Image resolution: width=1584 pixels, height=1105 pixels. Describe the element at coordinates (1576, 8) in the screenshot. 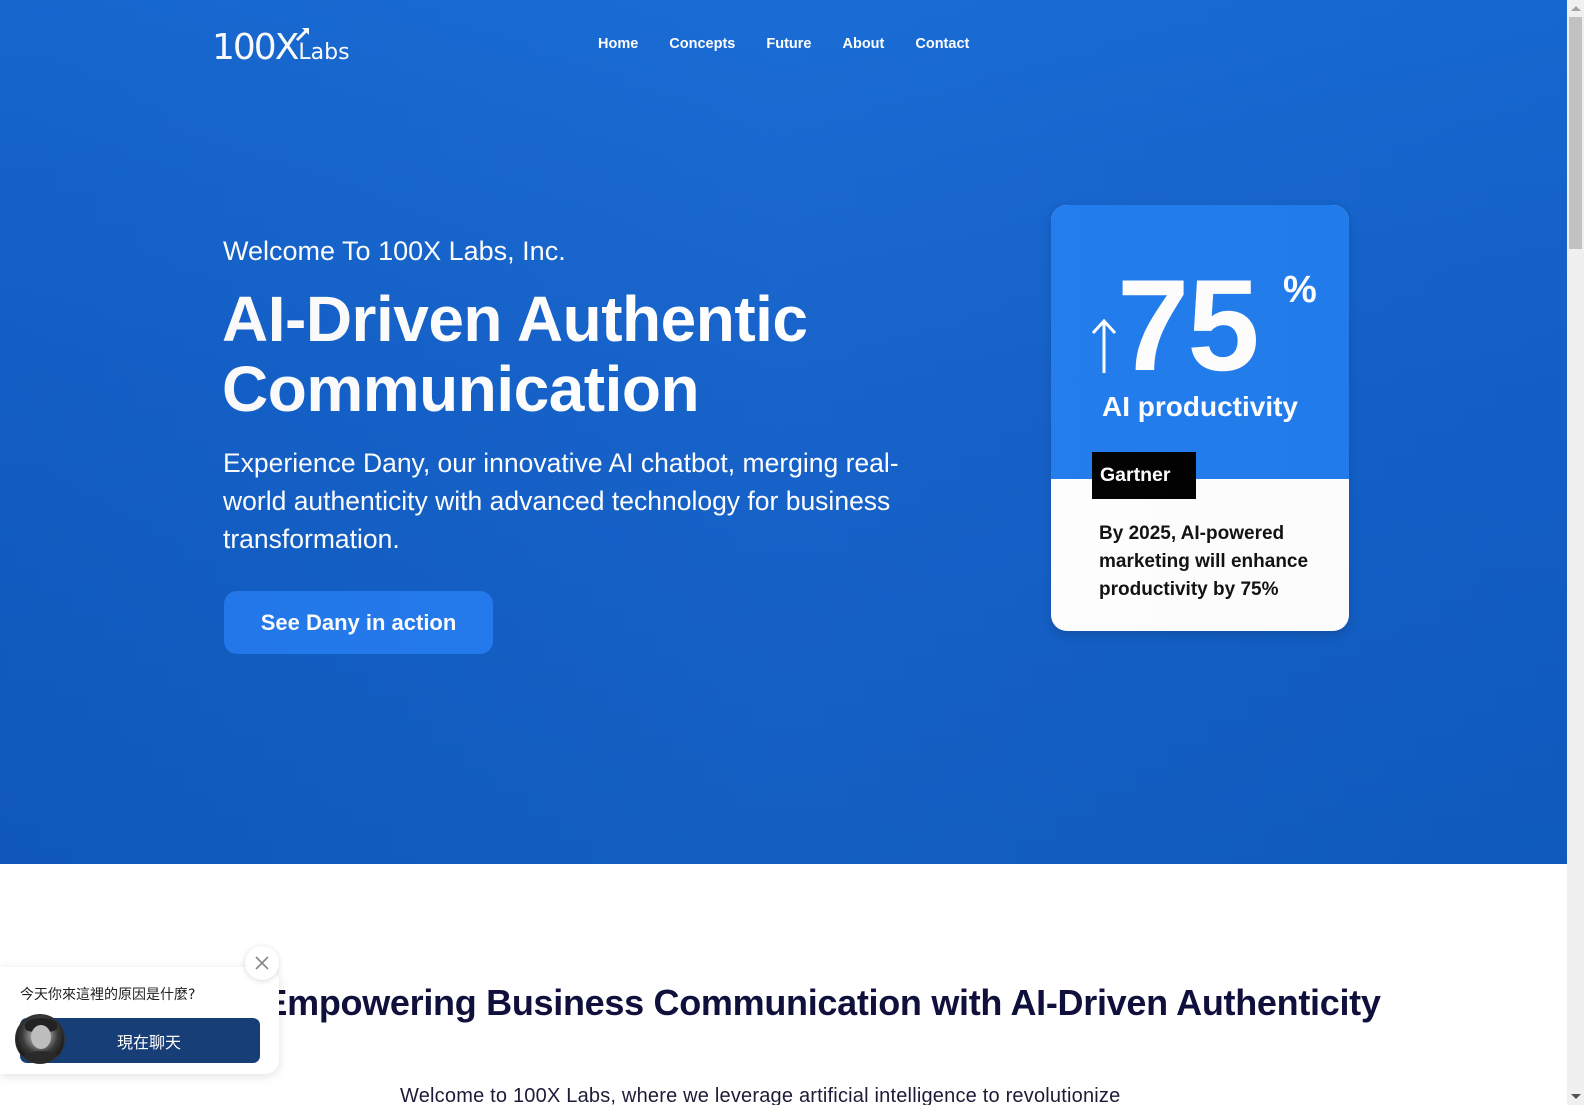

I see `scroll-up-arrow-icon` at that location.